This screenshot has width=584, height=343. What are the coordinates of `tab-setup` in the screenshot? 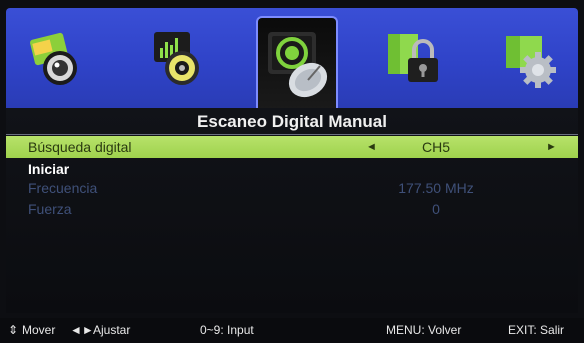 It's located at (530, 58).